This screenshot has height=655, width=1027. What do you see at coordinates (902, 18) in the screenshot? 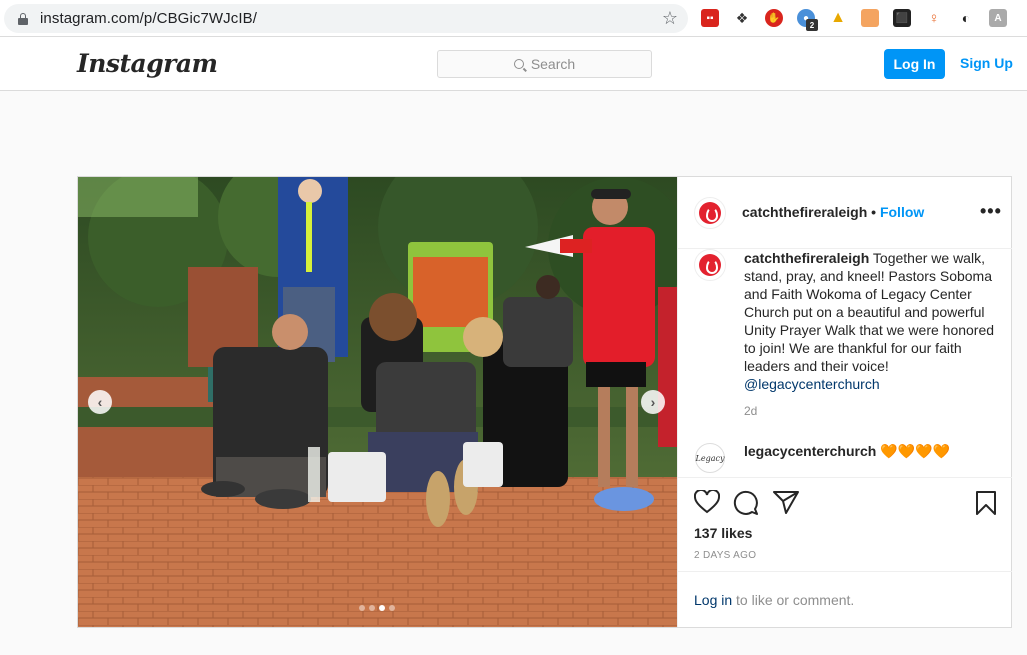
I see `extension-icon-7: ⬛` at bounding box center [902, 18].